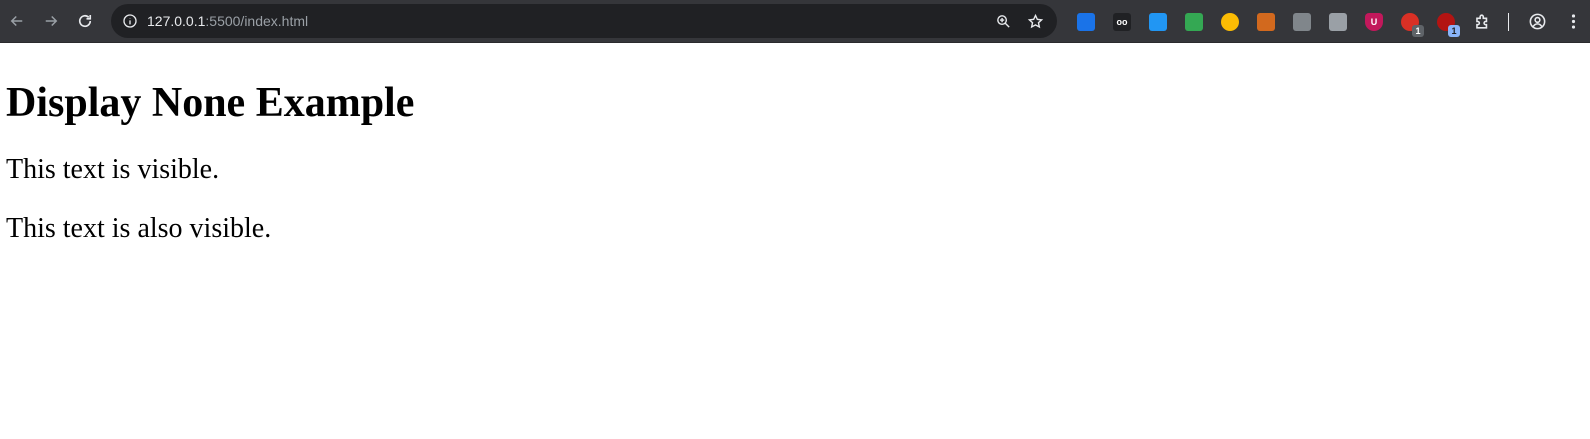 The image size is (1590, 439). I want to click on ext-darkred-extension: 1, so click(1446, 22).